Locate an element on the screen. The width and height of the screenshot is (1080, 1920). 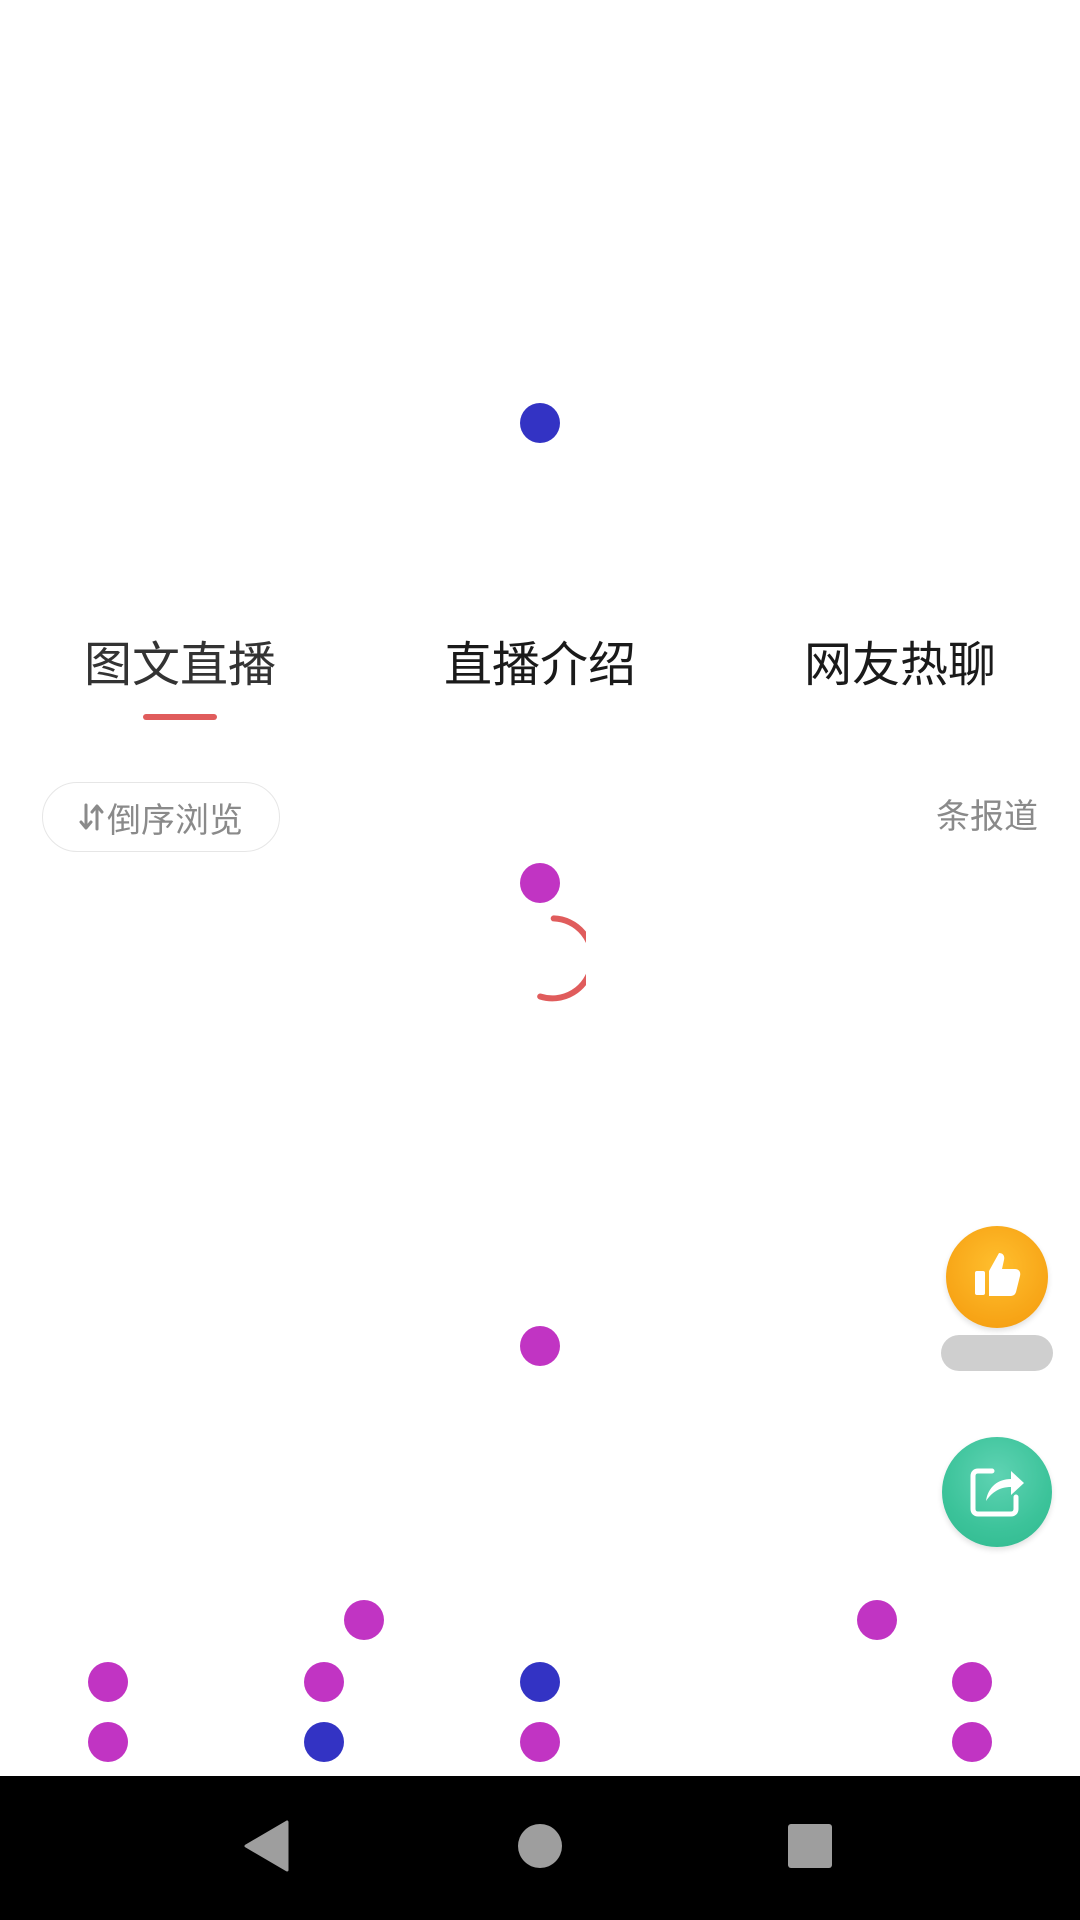
tab-label: 网友热聊 is located at coordinates (899, 665).